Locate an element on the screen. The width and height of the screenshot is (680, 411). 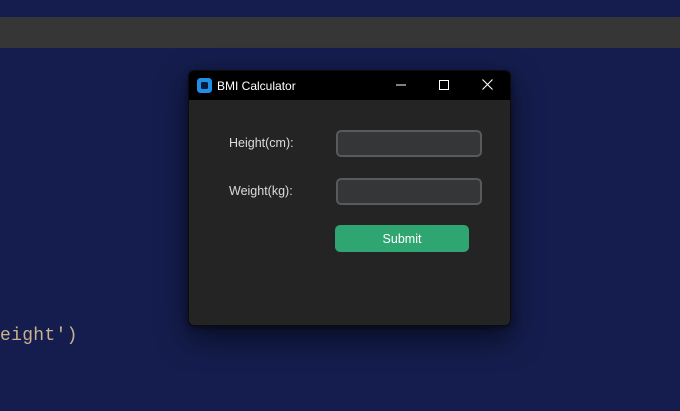
close-button is located at coordinates (487, 85).